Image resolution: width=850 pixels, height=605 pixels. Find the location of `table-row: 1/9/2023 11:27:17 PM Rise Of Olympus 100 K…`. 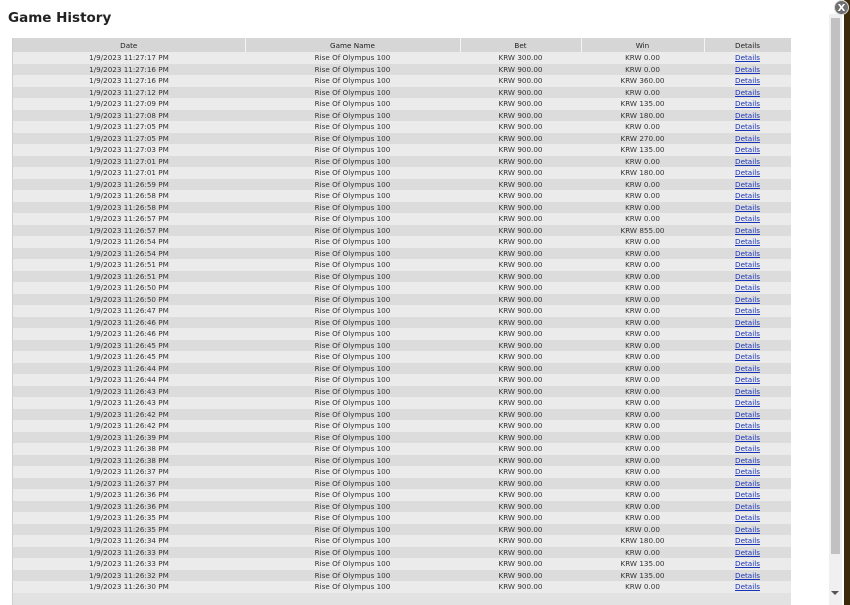

table-row: 1/9/2023 11:27:17 PM Rise Of Olympus 100 K… is located at coordinates (402, 58).